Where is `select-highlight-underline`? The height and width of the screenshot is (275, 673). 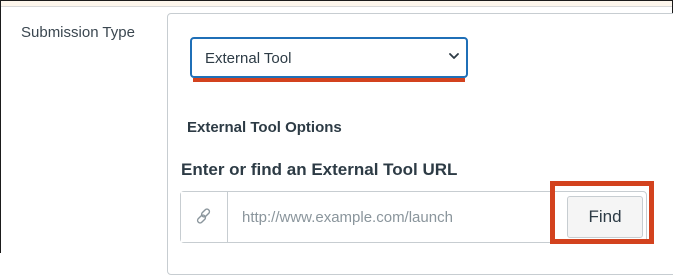 select-highlight-underline is located at coordinates (329, 80).